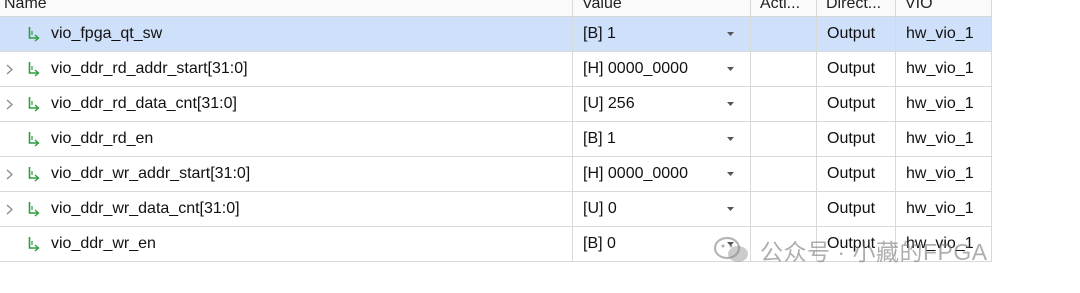  Describe the element at coordinates (107, 33) in the screenshot. I see `probe-name: vio_fpga_qt_sw` at that location.